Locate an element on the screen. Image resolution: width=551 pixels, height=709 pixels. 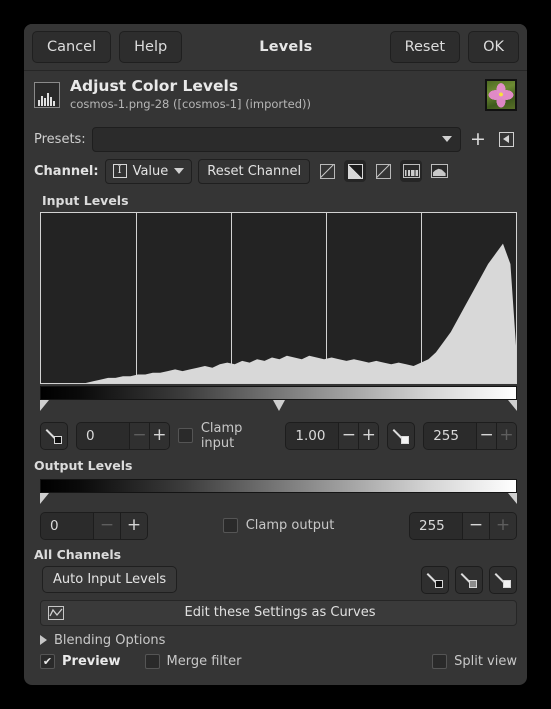
titlebar-left-buttons: Cancel Help is located at coordinates (107, 47).